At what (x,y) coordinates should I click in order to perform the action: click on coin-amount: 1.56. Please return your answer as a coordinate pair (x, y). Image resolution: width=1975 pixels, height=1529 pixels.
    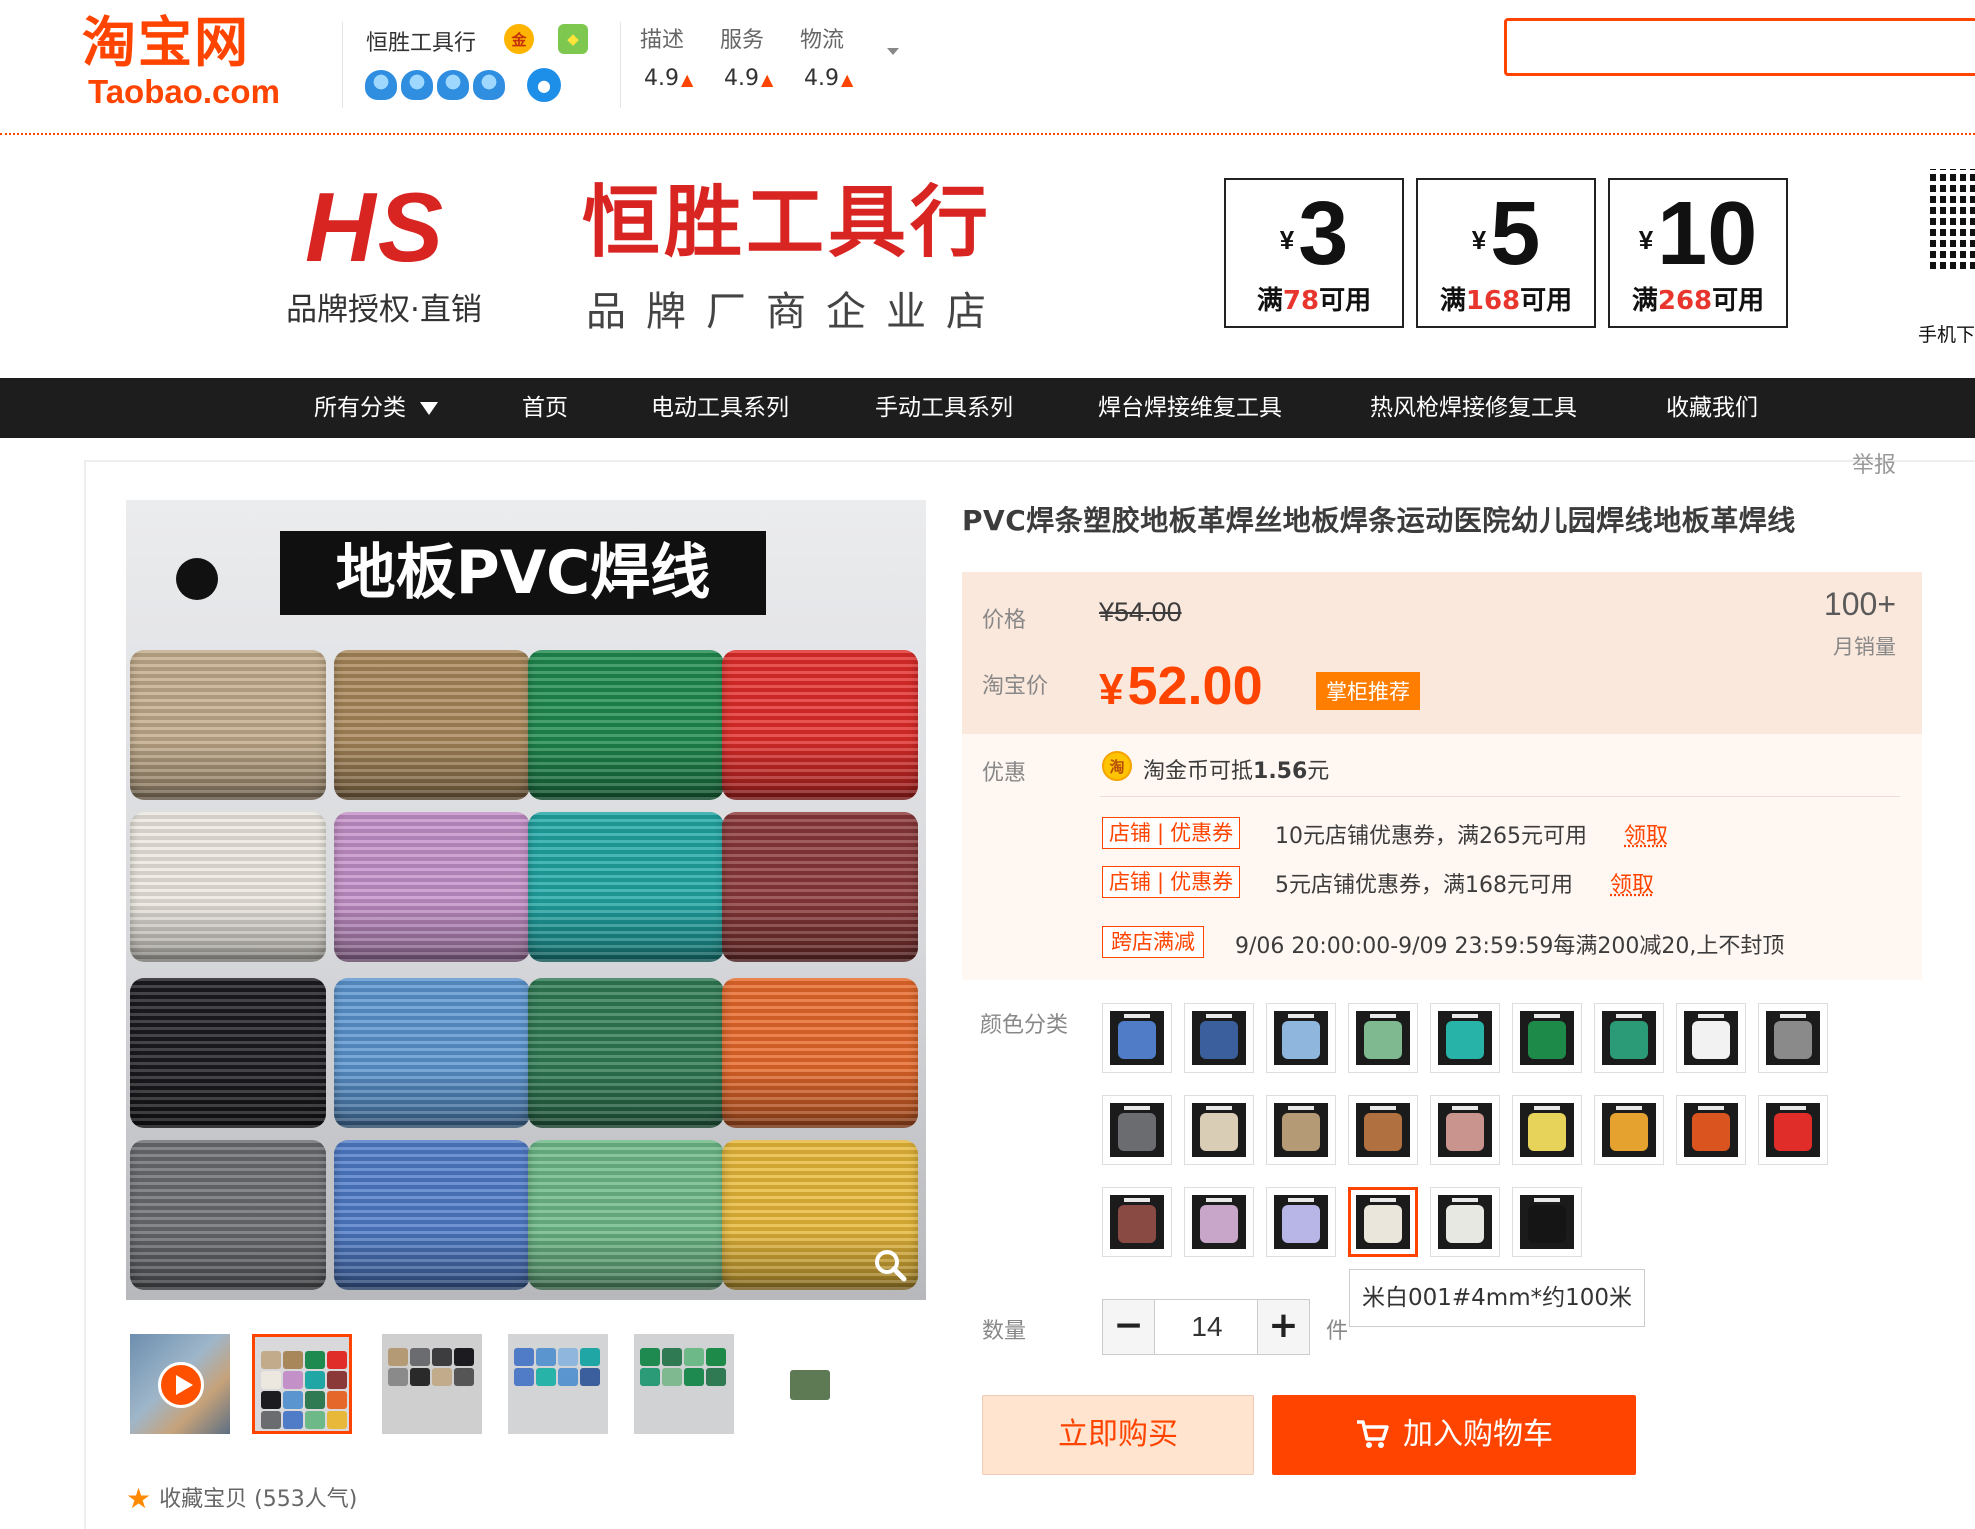
    Looking at the image, I should click on (1280, 771).